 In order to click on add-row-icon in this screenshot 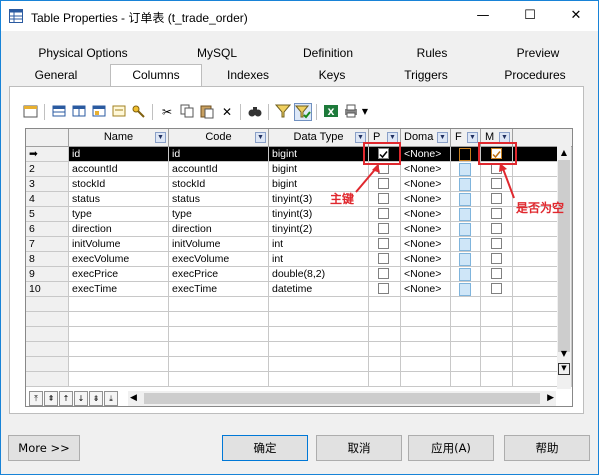, I will do `click(79, 112)`.